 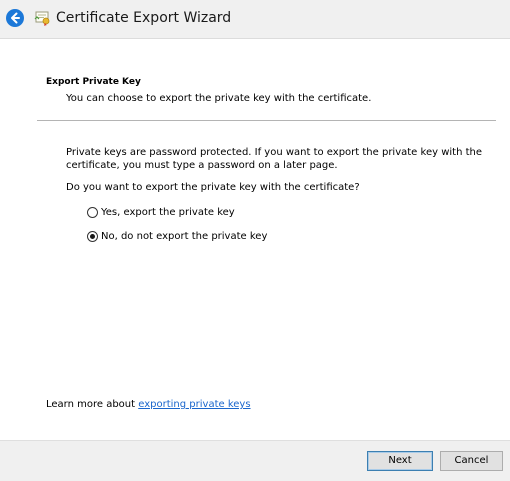 I want to click on window-title: Certificate Export Wizard, so click(x=144, y=18).